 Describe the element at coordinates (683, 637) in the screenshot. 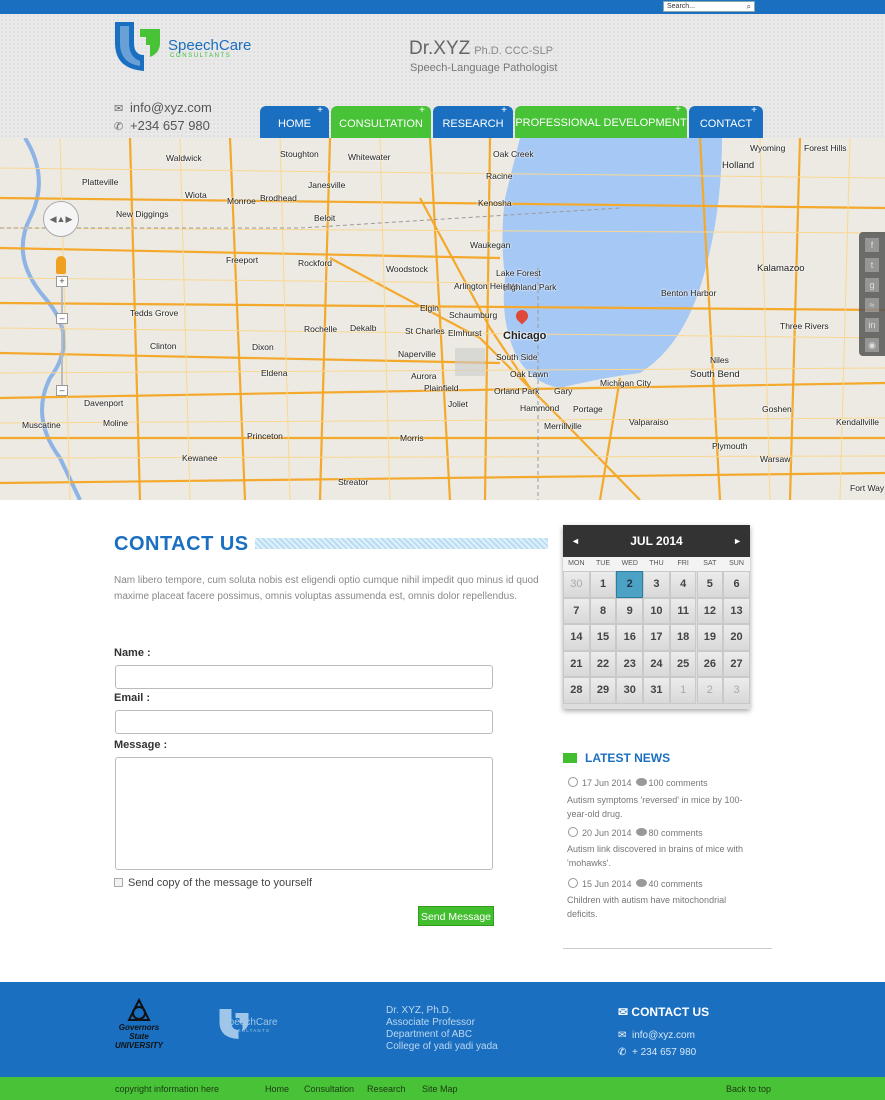

I see `calendar-day: 18` at that location.